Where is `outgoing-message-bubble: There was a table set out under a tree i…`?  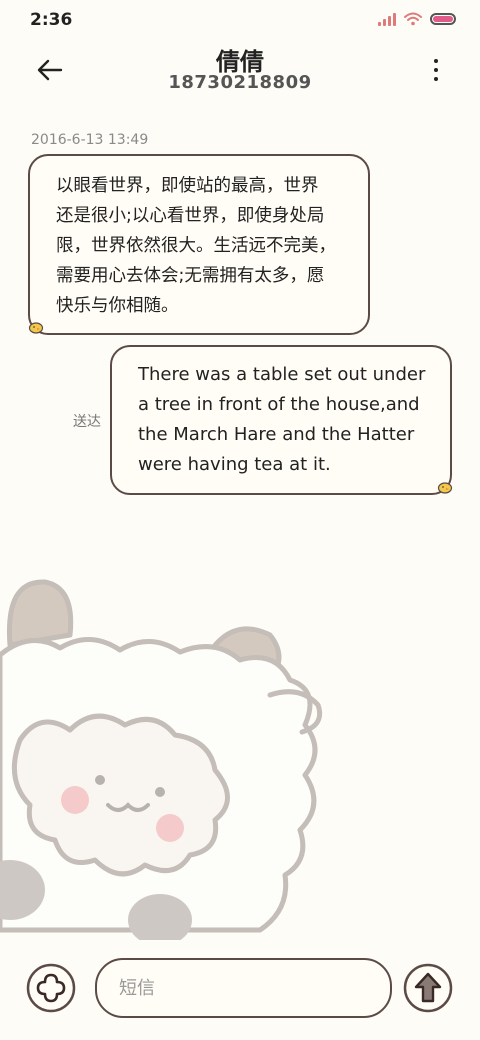
outgoing-message-bubble: There was a table set out under a tree i… is located at coordinates (281, 420).